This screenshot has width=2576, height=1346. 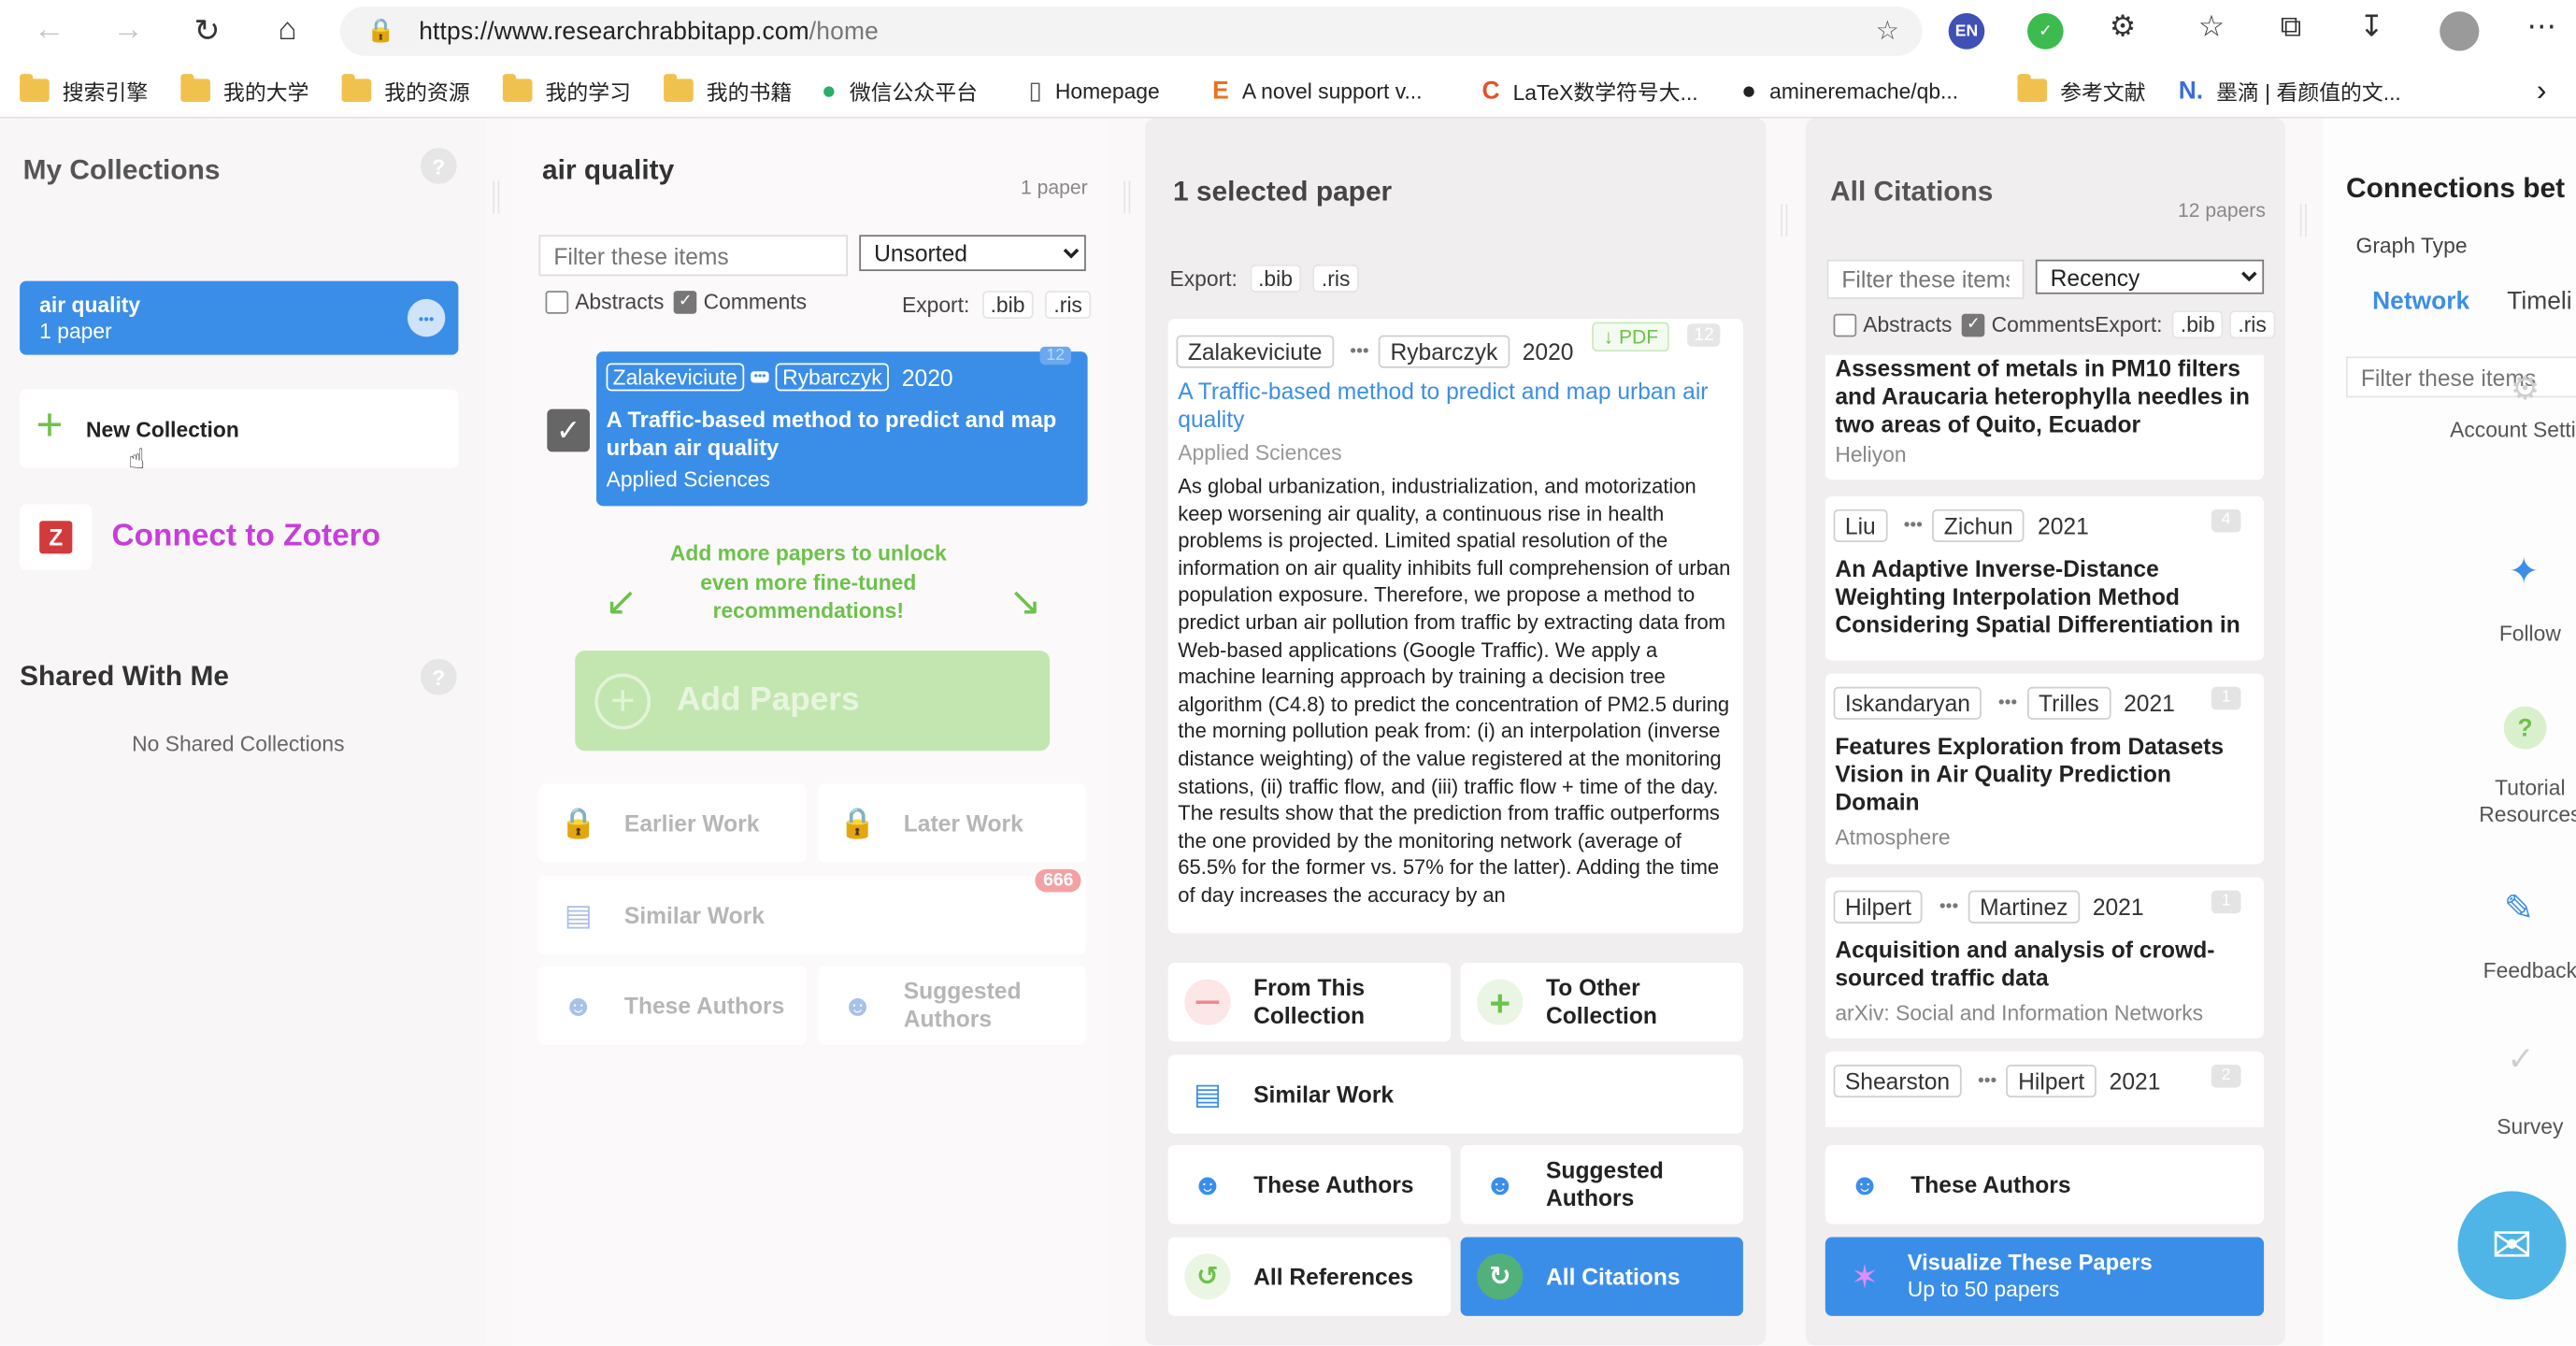 I want to click on visualize-papers-button: ✶ Visualize These Papers Up to 50 papers, so click(x=2045, y=1276).